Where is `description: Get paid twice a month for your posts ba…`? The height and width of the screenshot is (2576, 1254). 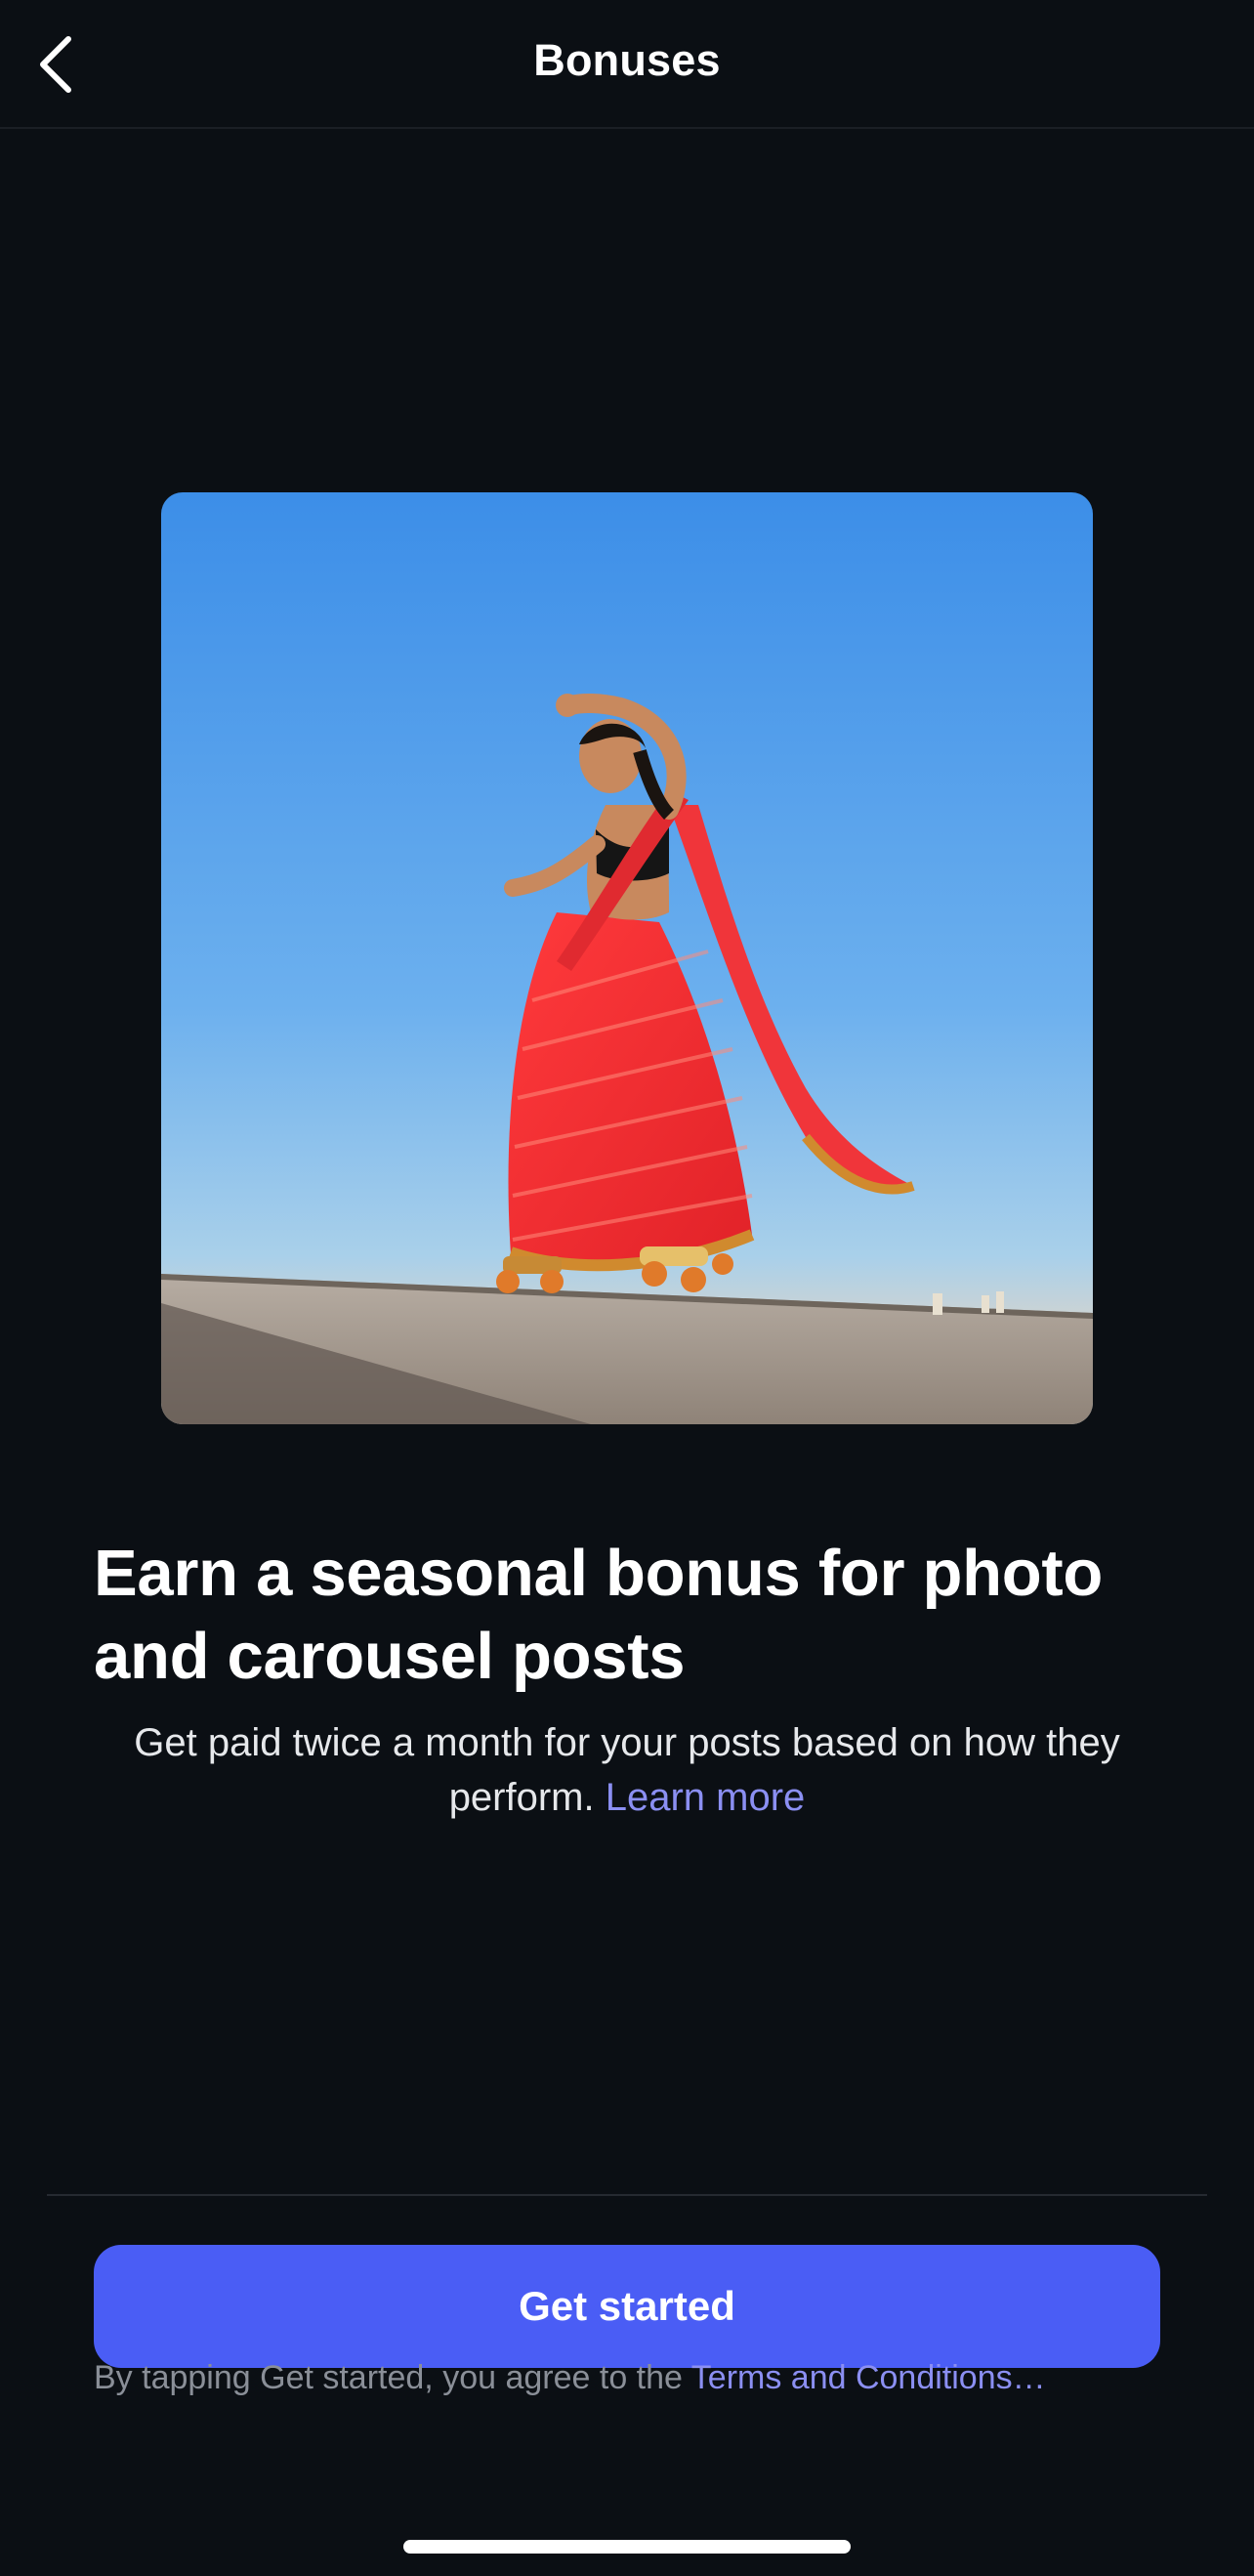 description: Get paid twice a month for your posts ba… is located at coordinates (627, 1770).